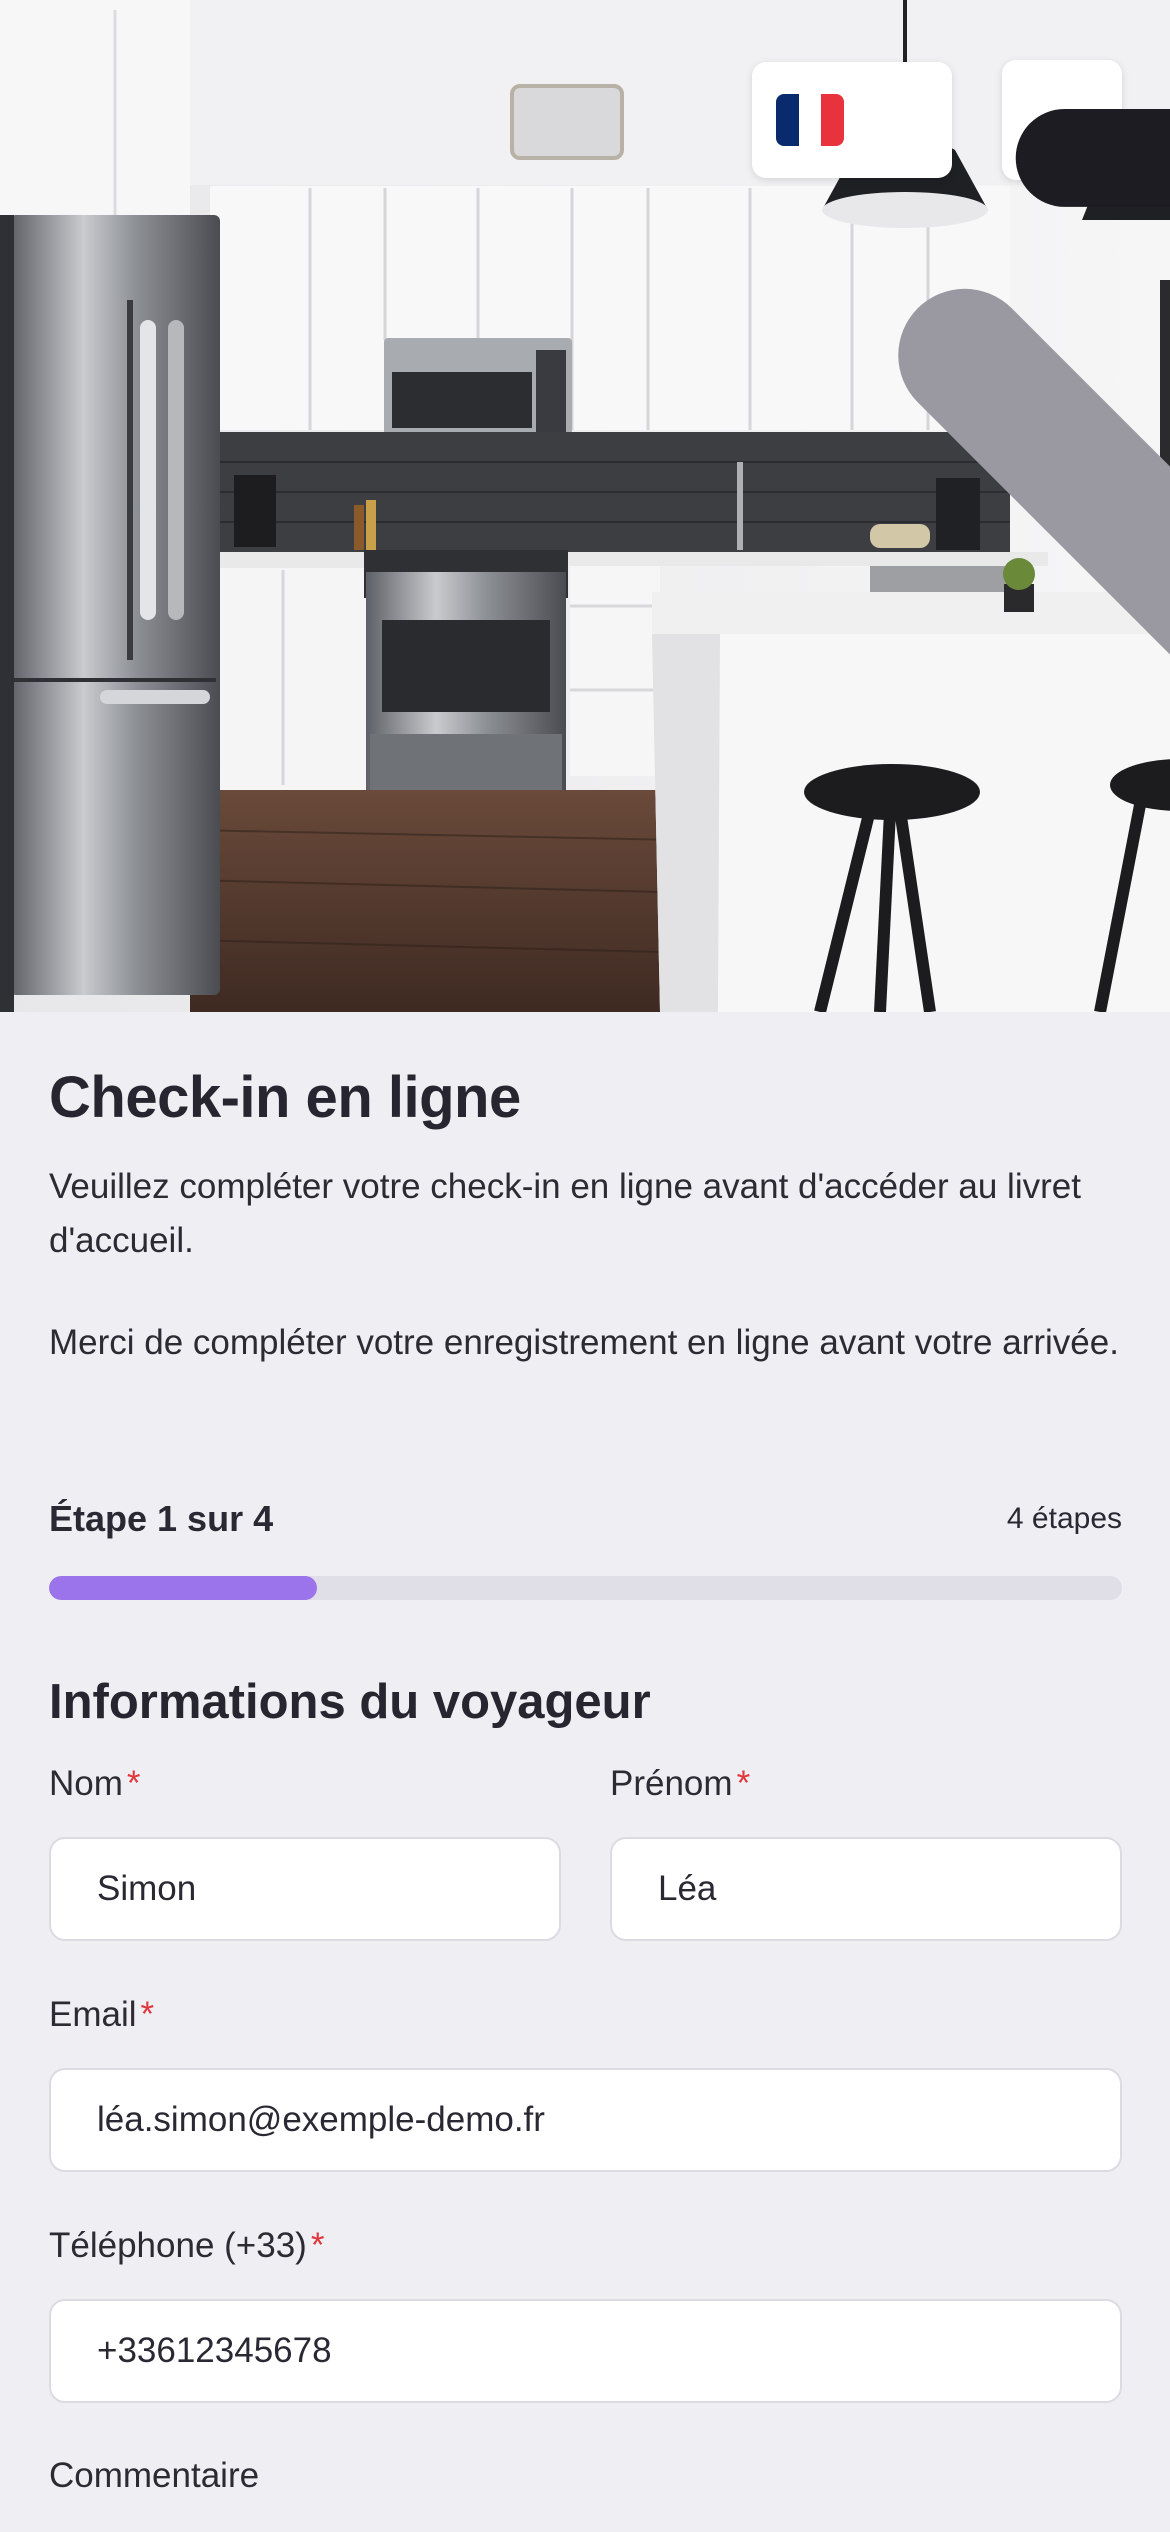 This screenshot has width=1170, height=2532. Describe the element at coordinates (866, 1889) in the screenshot. I see `prenom-input: Léa` at that location.